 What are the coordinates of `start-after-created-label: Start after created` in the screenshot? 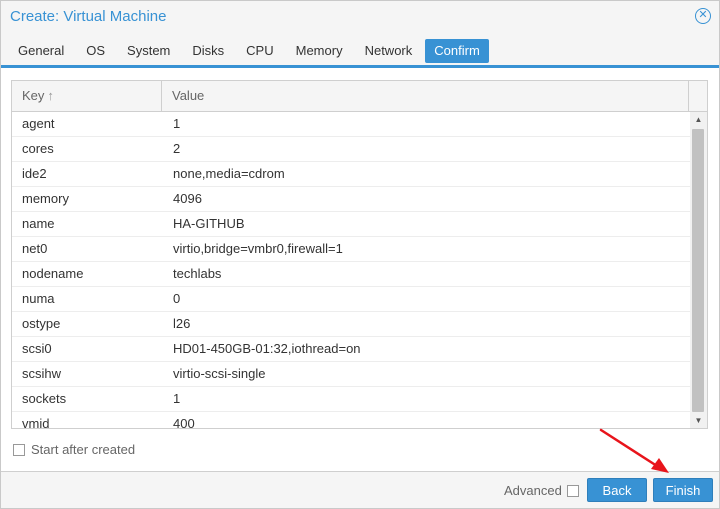 It's located at (83, 449).